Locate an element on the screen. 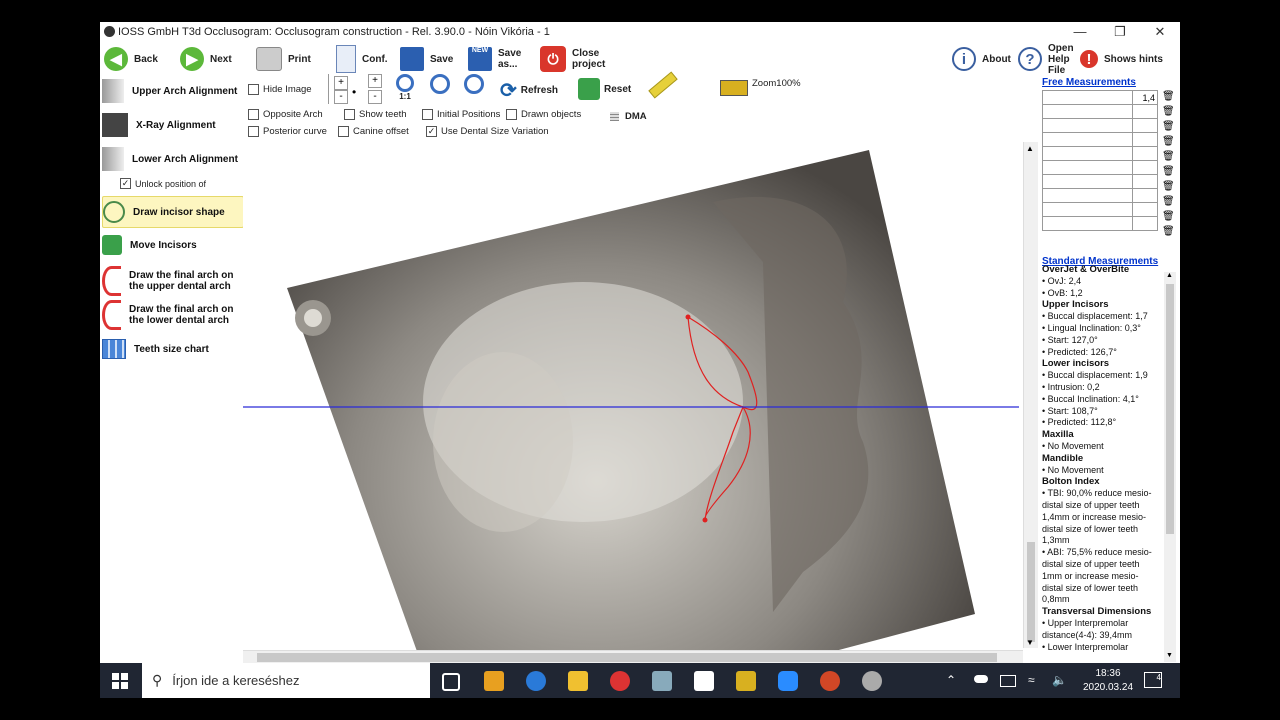 This screenshot has width=1280, height=720. zoom-in-button is located at coordinates (440, 84).